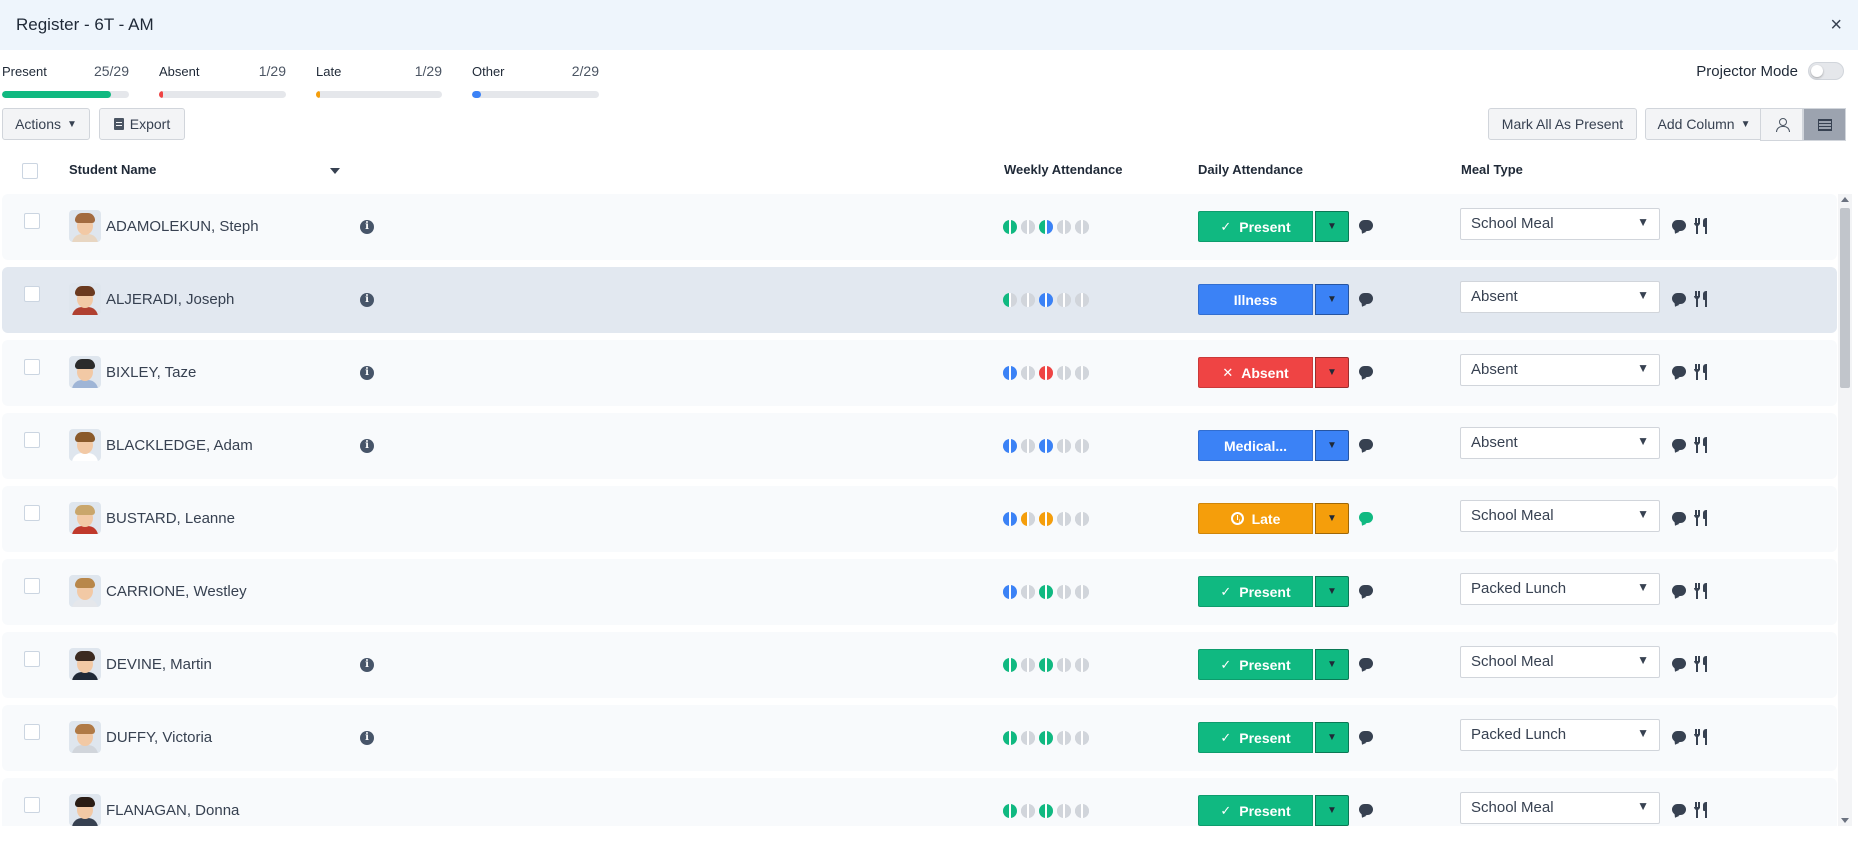 The height and width of the screenshot is (858, 1858). What do you see at coordinates (159, 664) in the screenshot?
I see `student-name: DEVINE, Martin` at bounding box center [159, 664].